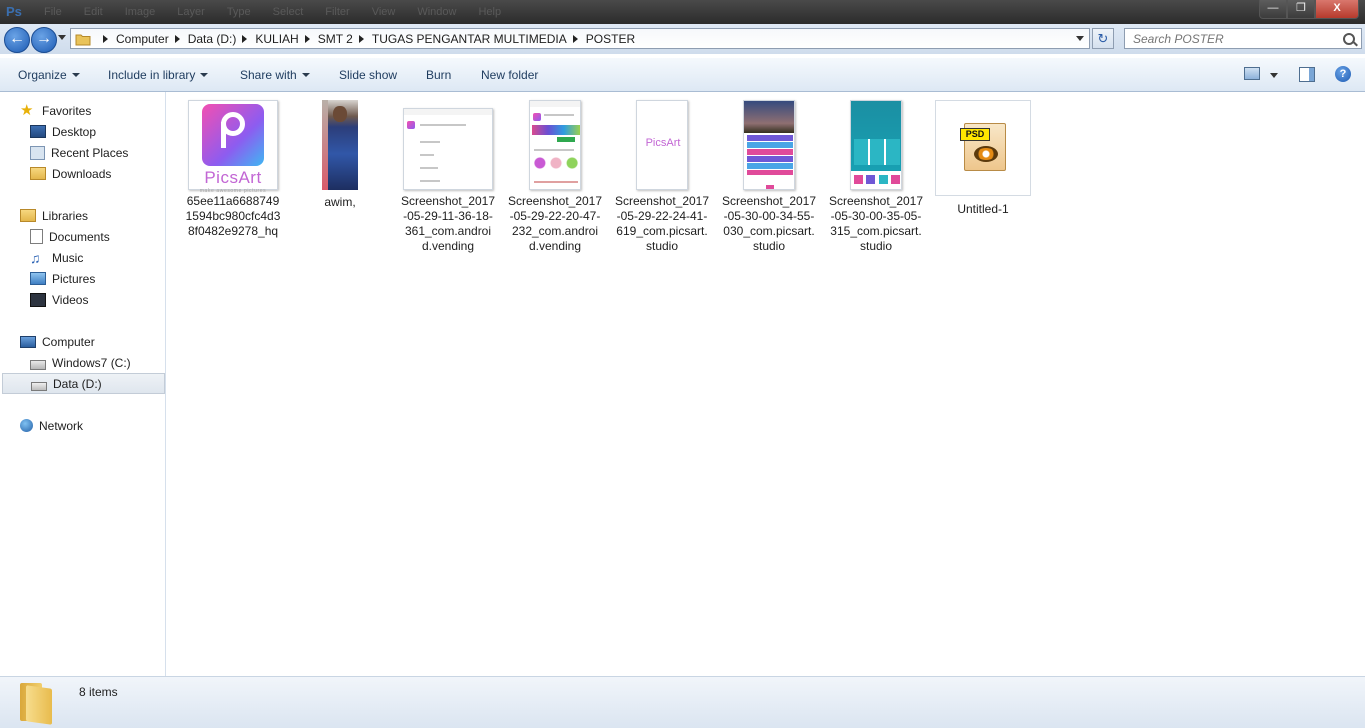  Describe the element at coordinates (383, 12) in the screenshot. I see `ghost-menu-item: View` at that location.